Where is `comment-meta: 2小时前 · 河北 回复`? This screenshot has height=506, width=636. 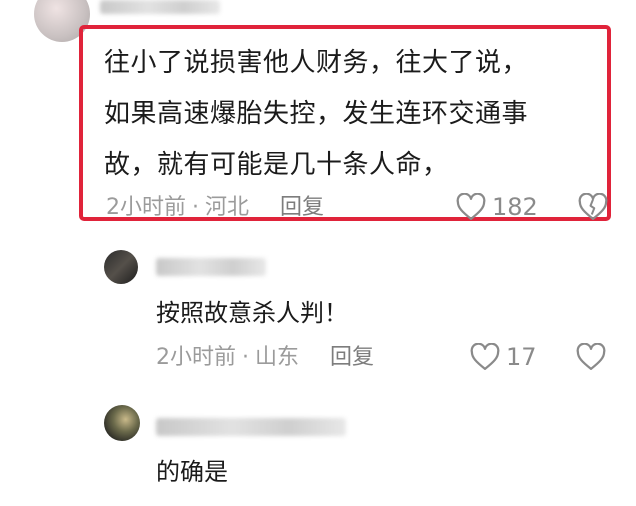
comment-meta: 2小时前 · 河北 回复 is located at coordinates (215, 208).